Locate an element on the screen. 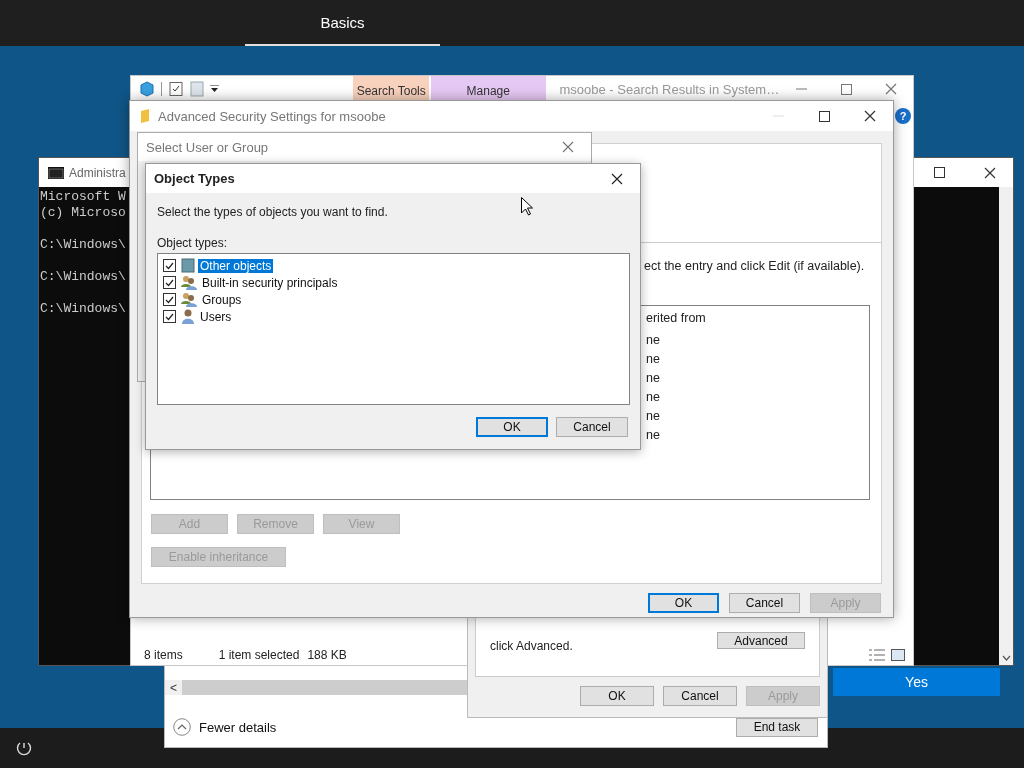 The height and width of the screenshot is (768, 1024). window-title: Administra is located at coordinates (97, 172).